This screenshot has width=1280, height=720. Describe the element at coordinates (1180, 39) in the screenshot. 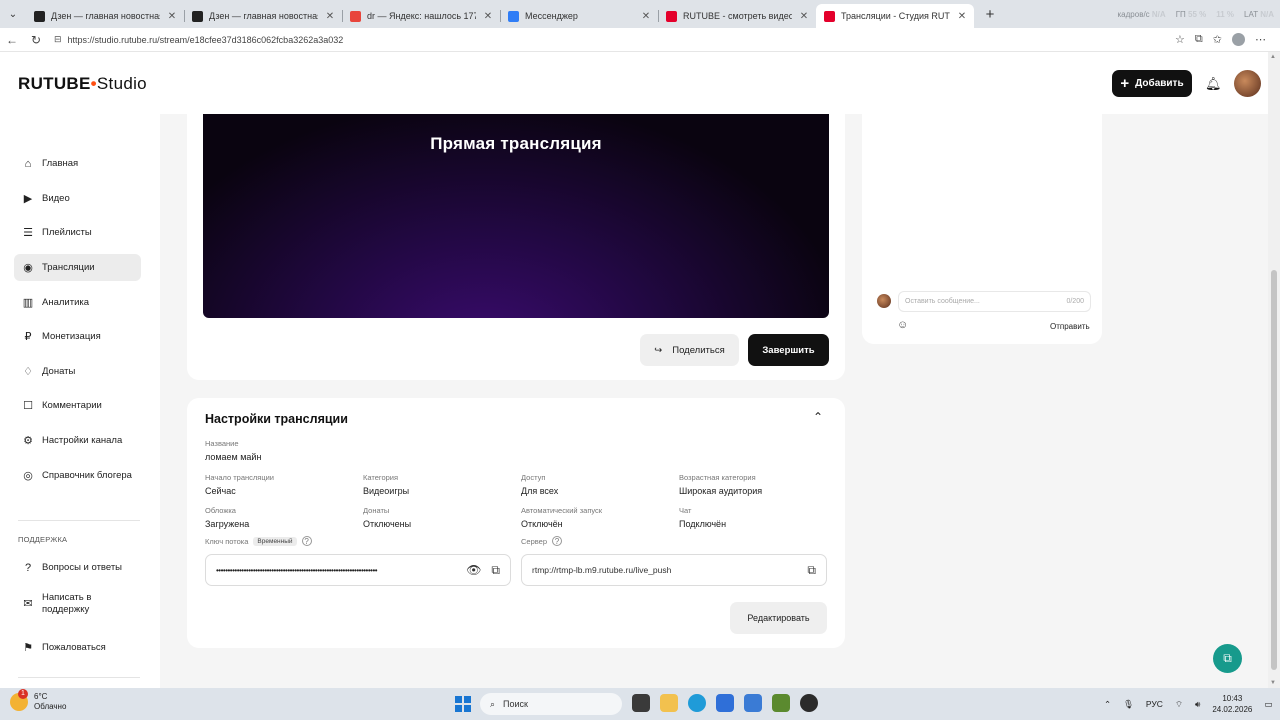

I see `bookmark-star-icon: ☆` at that location.